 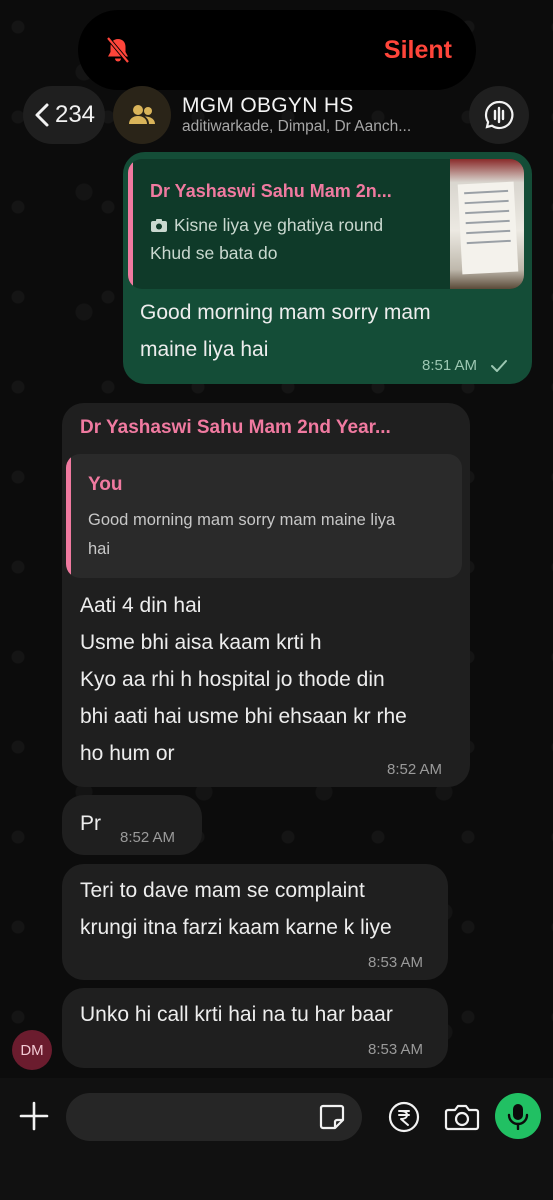 I want to click on message-line: Teri to dave mam se complaint, so click(x=222, y=890).